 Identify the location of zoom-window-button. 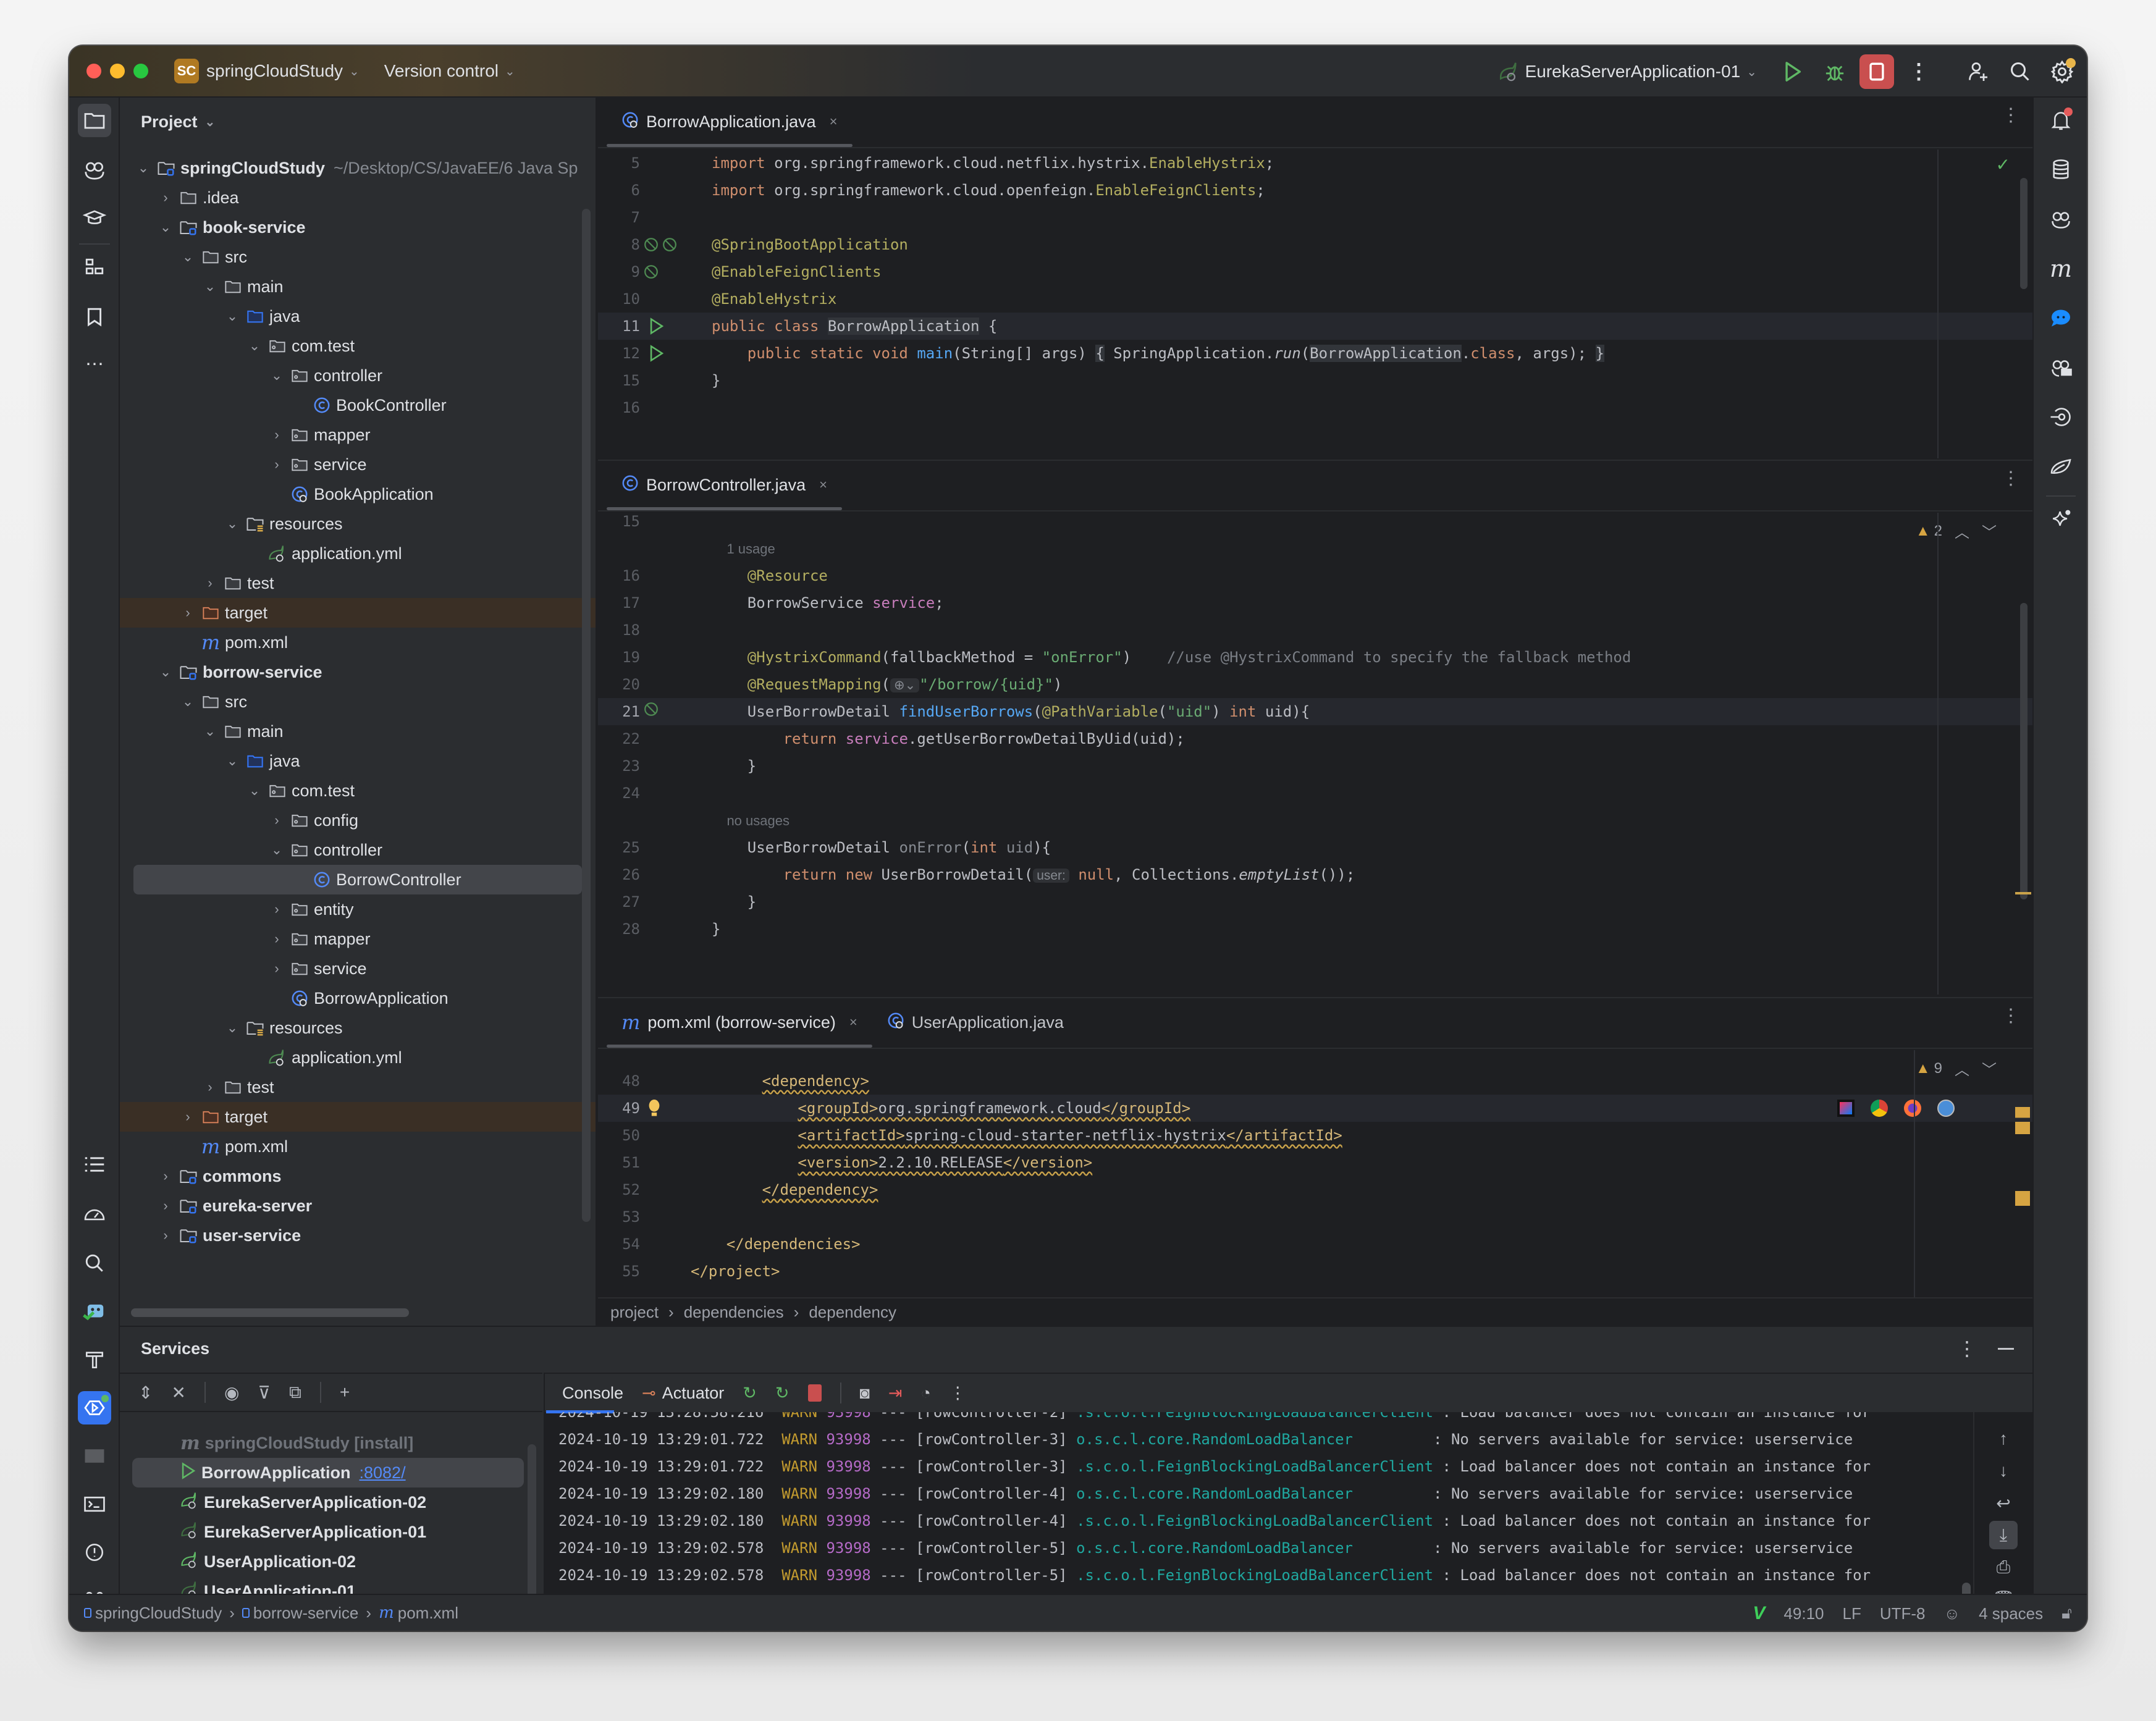
(140, 71).